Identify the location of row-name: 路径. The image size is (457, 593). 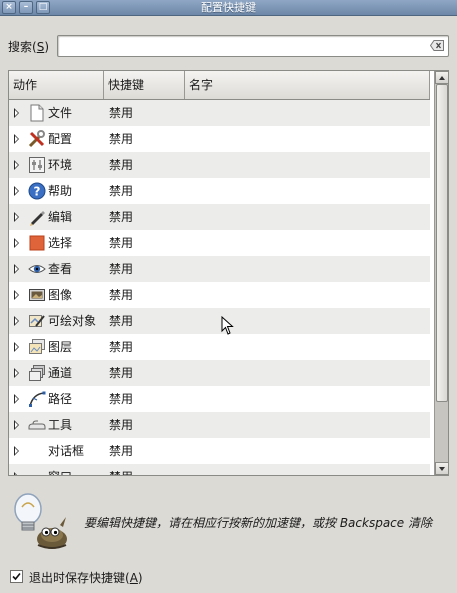
(60, 399).